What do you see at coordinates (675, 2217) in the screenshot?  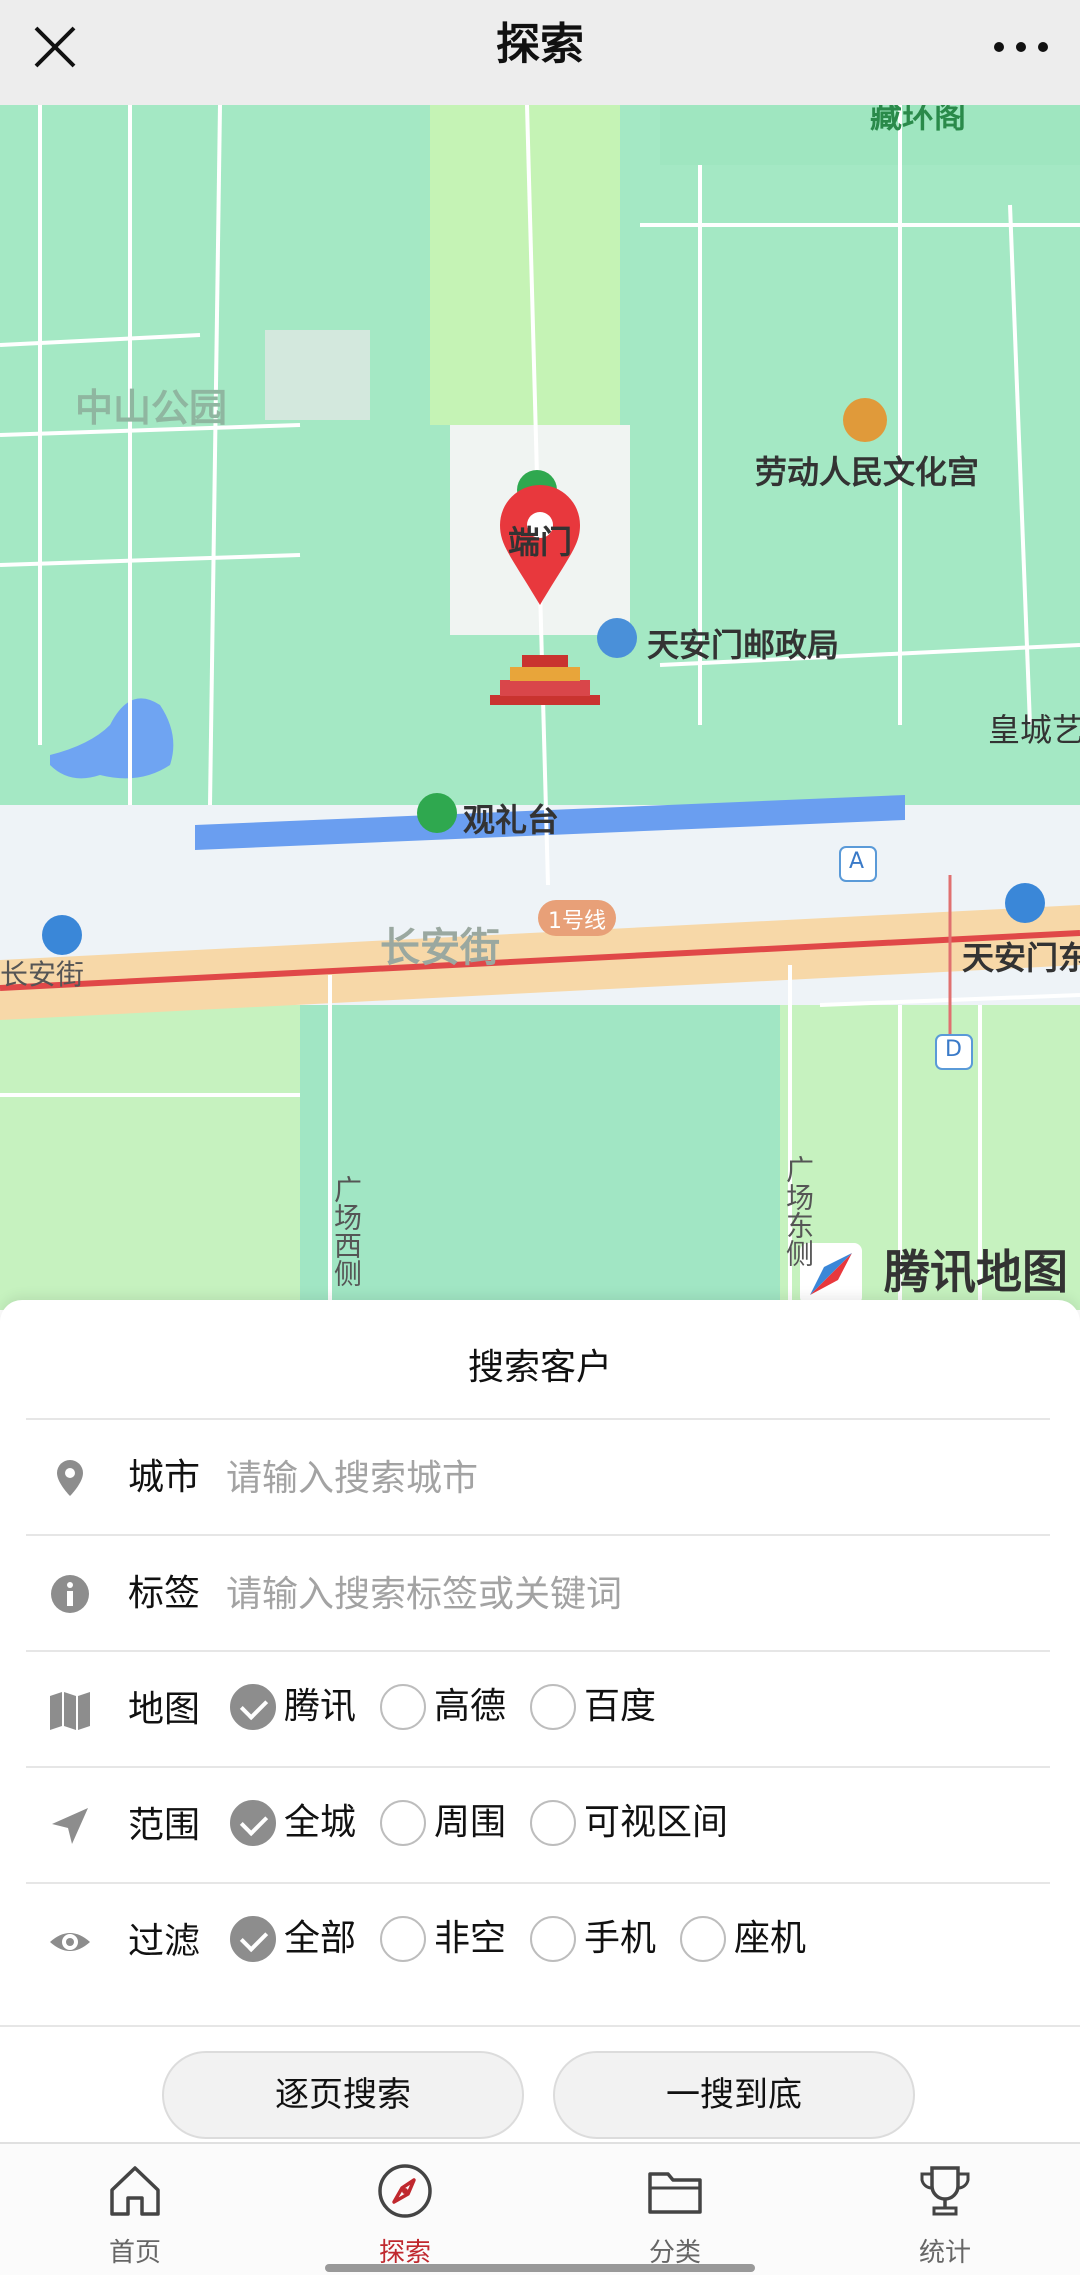 I see `tab-category: 分类` at bounding box center [675, 2217].